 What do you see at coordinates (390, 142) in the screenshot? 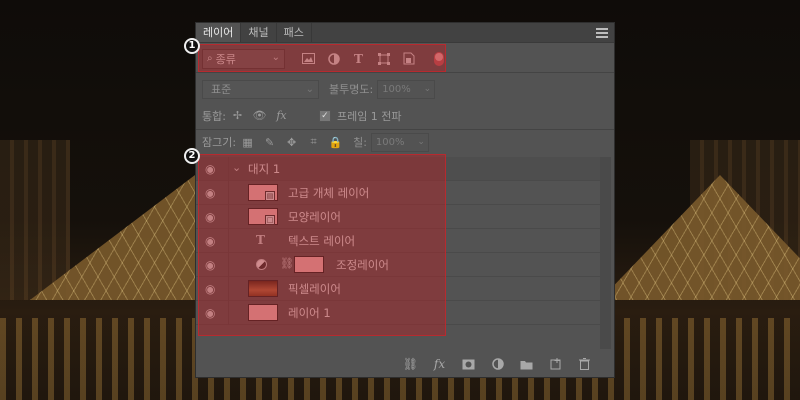
I see `fill-value: 100%` at bounding box center [390, 142].